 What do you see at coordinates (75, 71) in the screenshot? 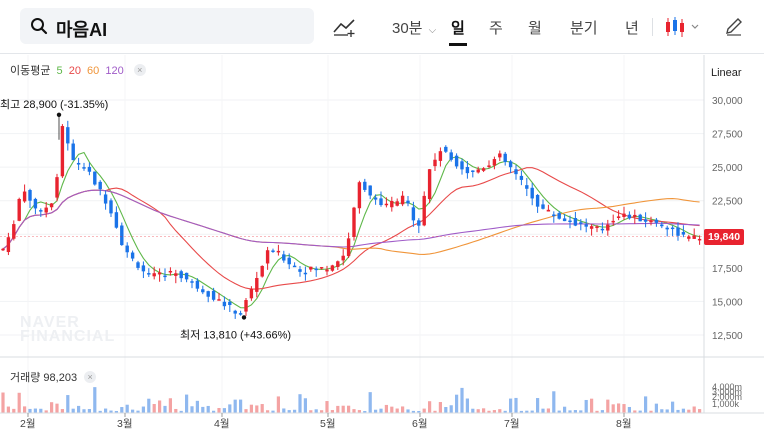
I see `ma-20: 20` at bounding box center [75, 71].